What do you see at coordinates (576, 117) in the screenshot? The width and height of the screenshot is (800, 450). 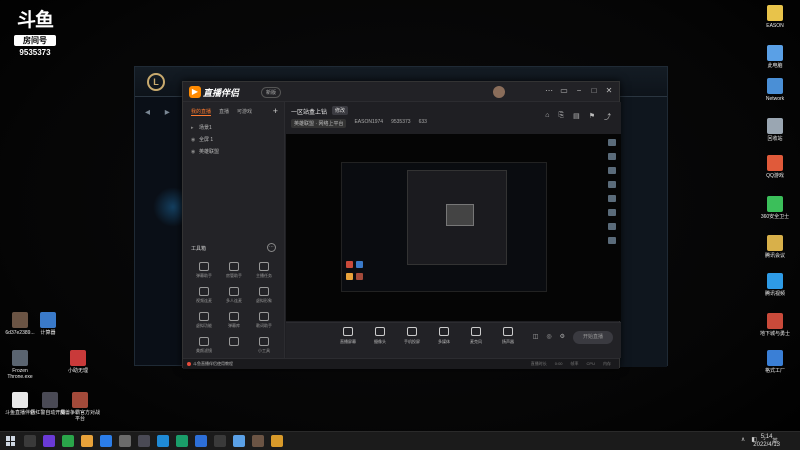 I see `layout-icon: ▤` at bounding box center [576, 117].